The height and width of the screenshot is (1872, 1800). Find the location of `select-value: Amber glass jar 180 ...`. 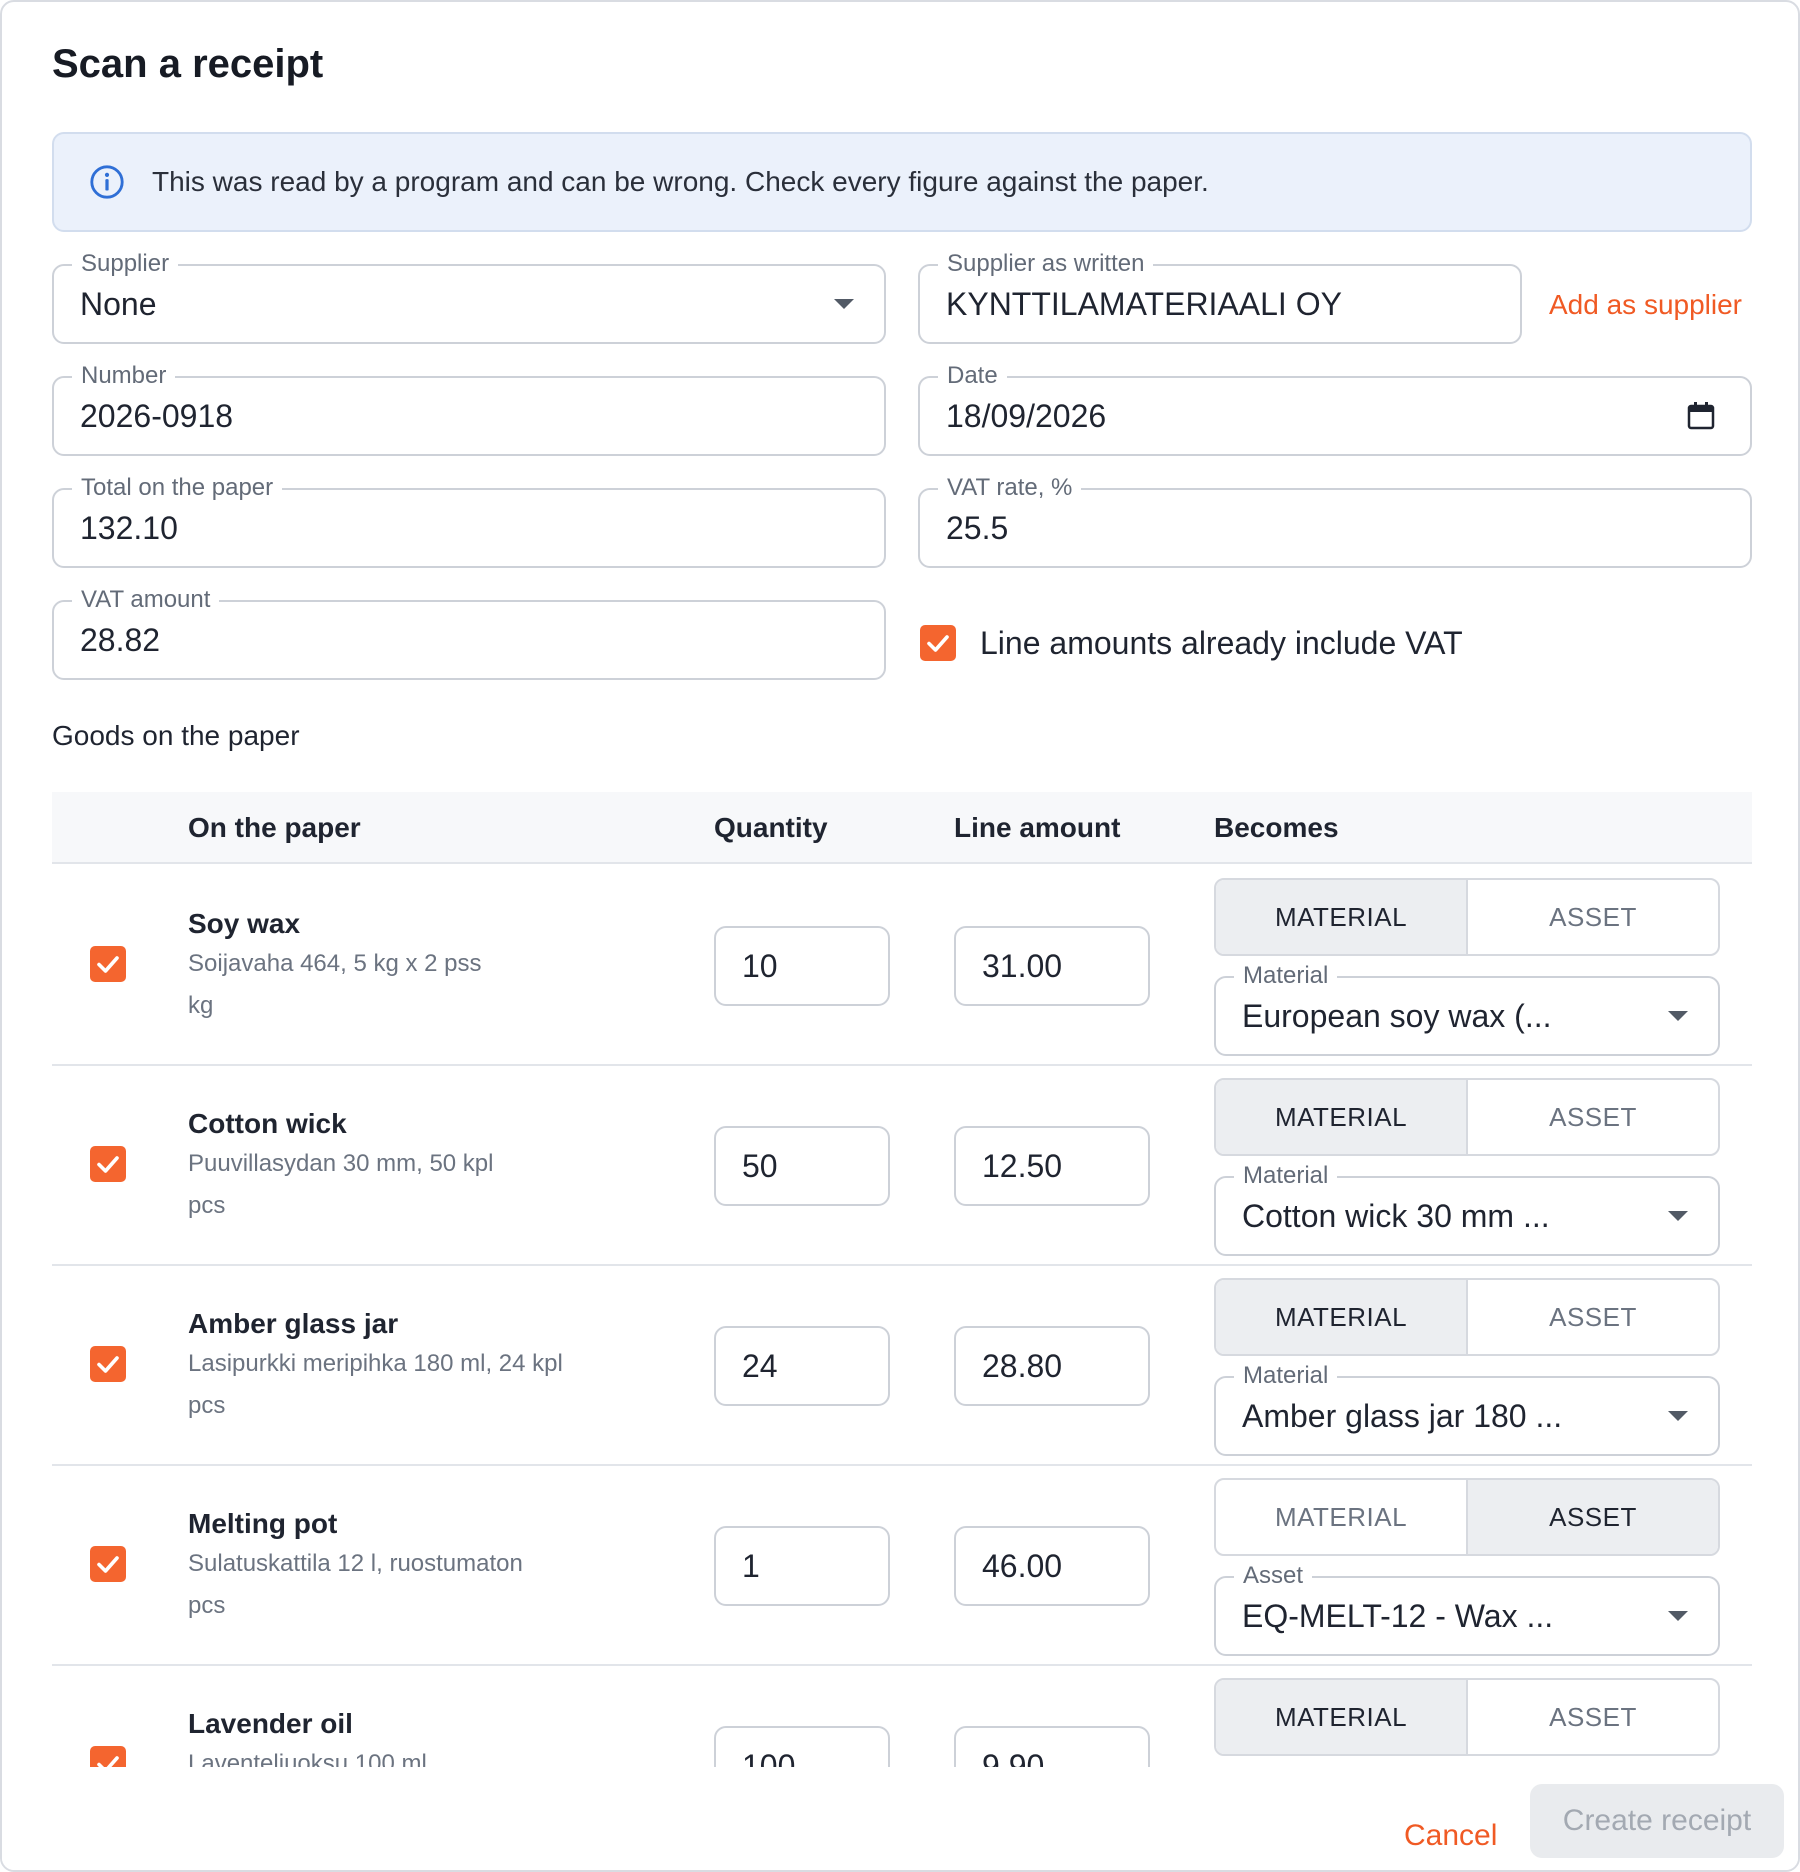

select-value: Amber glass jar 180 ... is located at coordinates (1402, 1415).